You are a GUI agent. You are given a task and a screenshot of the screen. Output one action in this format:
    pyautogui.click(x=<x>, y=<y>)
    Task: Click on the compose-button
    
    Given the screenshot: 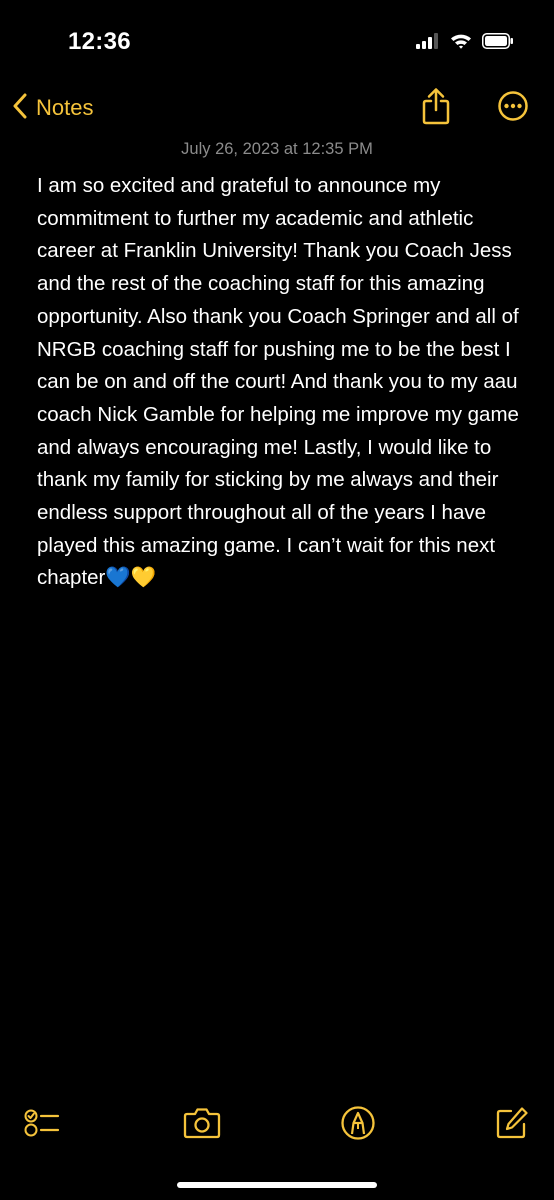 What is the action you would take?
    pyautogui.click(x=512, y=1125)
    